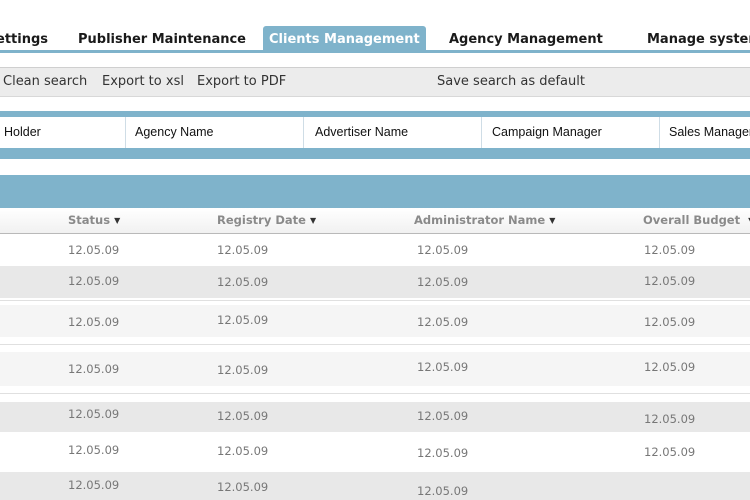 Image resolution: width=750 pixels, height=500 pixels. Describe the element at coordinates (571, 132) in the screenshot. I see `filter-campaign-manager: Campaign Manager` at that location.